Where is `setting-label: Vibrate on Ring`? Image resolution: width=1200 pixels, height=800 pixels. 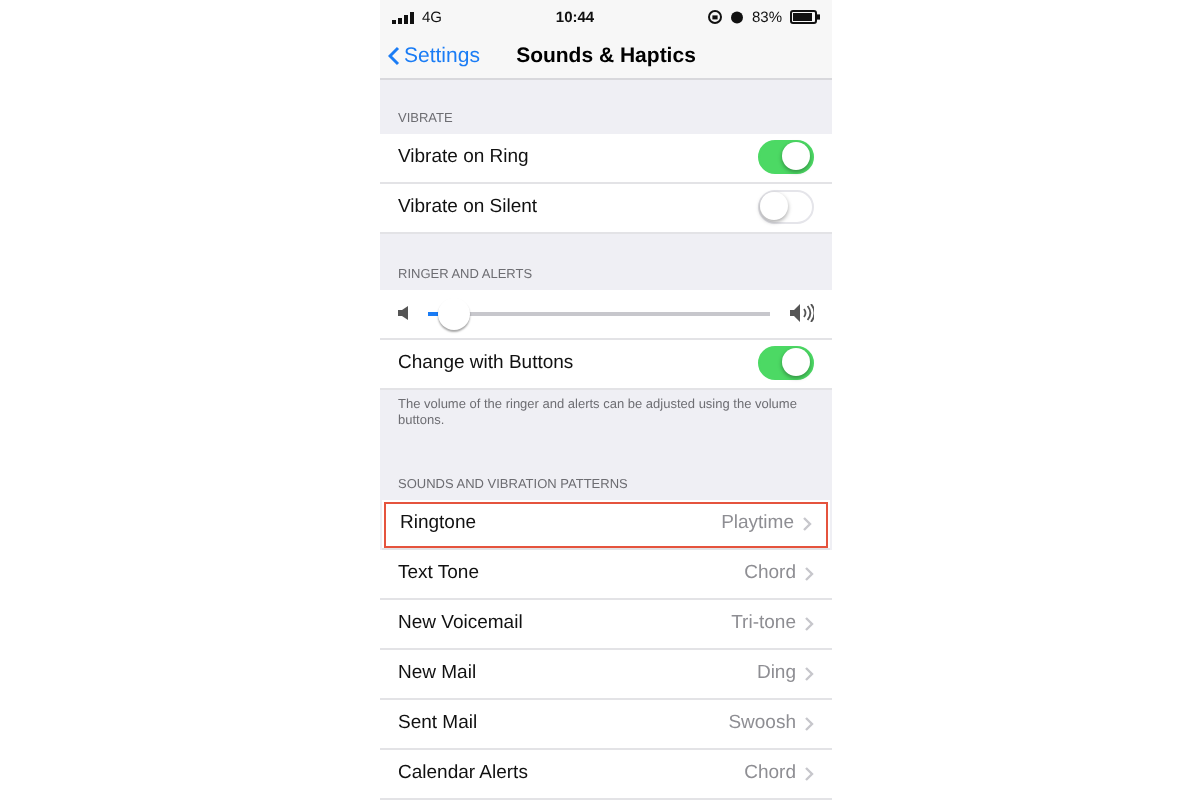
setting-label: Vibrate on Ring is located at coordinates (464, 157).